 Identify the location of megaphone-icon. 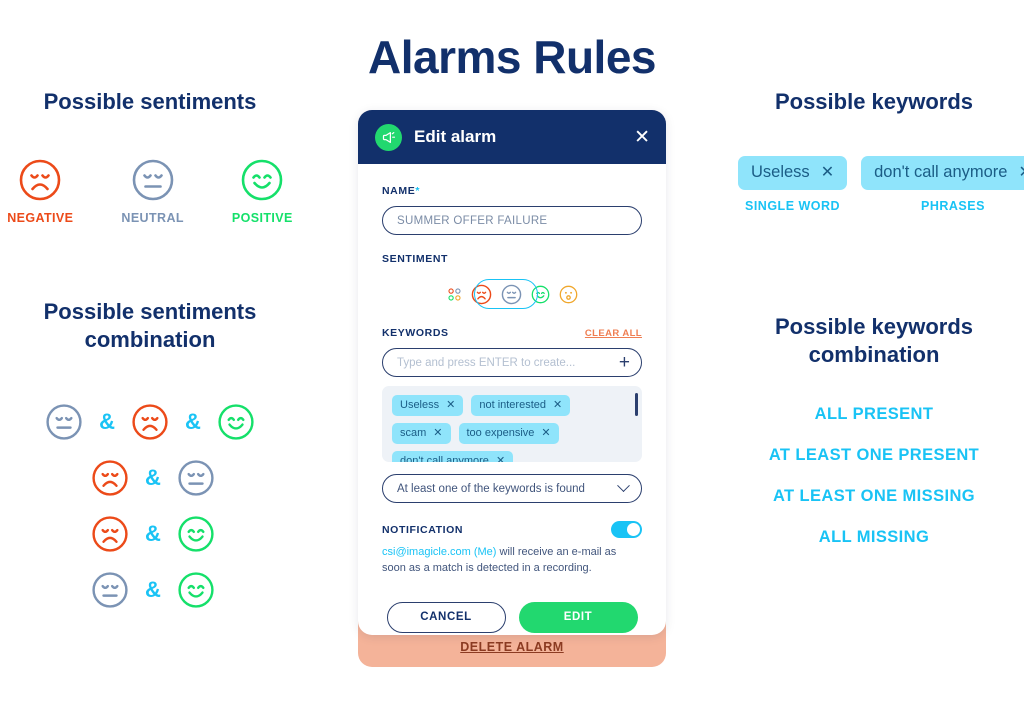
(388, 137).